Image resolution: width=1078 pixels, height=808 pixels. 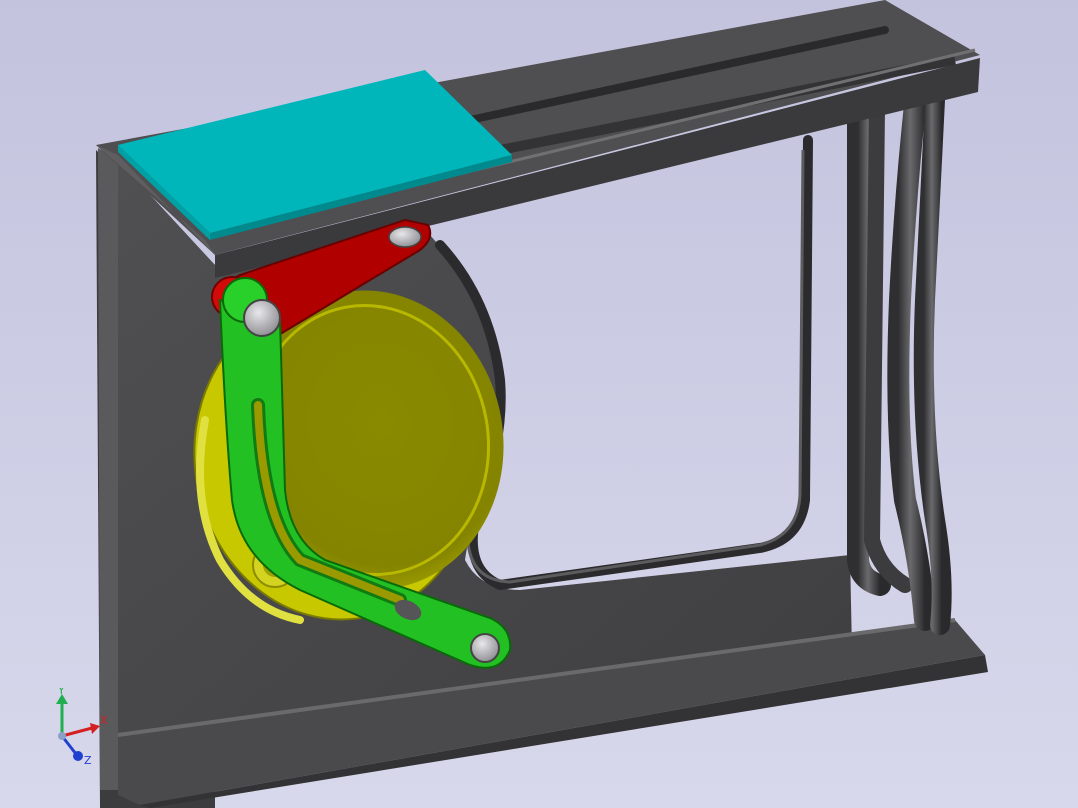 I want to click on triad-x-arrow-icon, so click(x=95, y=728).